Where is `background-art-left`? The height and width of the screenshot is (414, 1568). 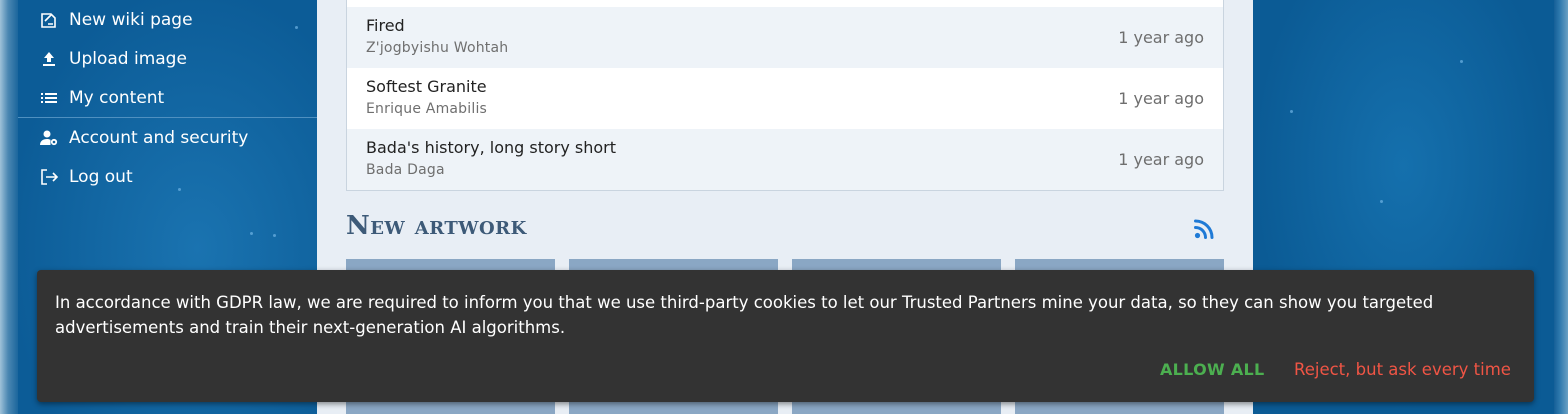 background-art-left is located at coordinates (9, 207).